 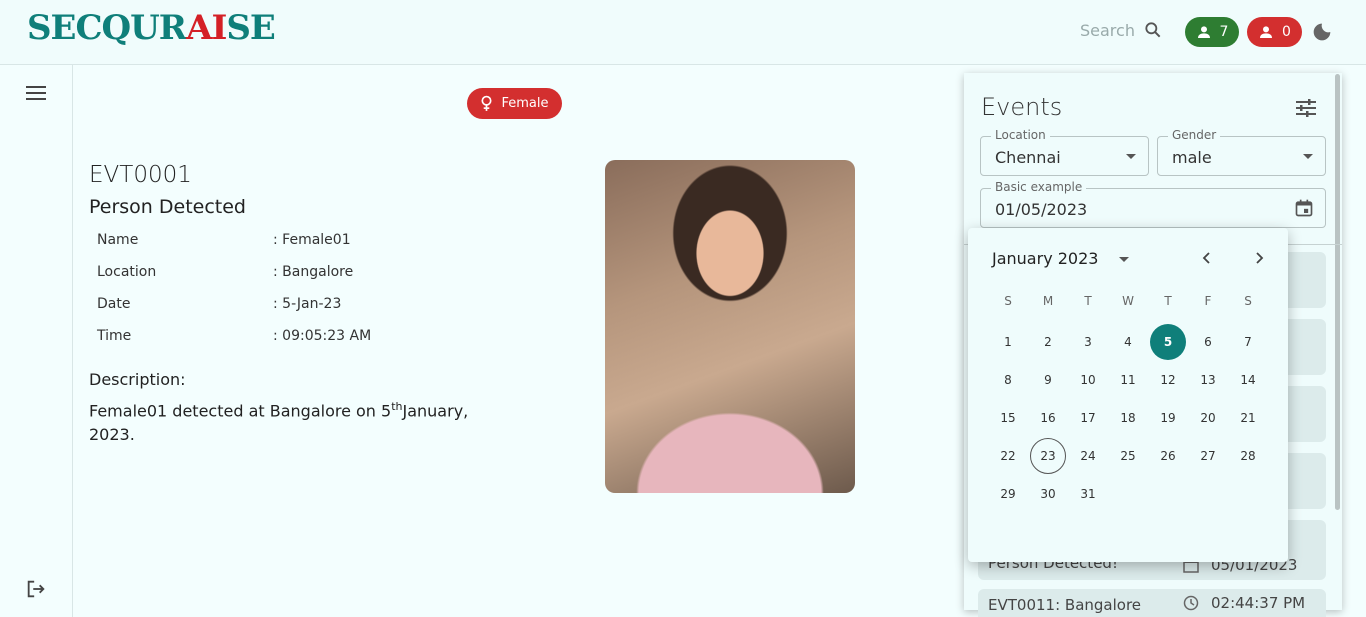 I want to click on description-label: Description:, so click(x=137, y=379).